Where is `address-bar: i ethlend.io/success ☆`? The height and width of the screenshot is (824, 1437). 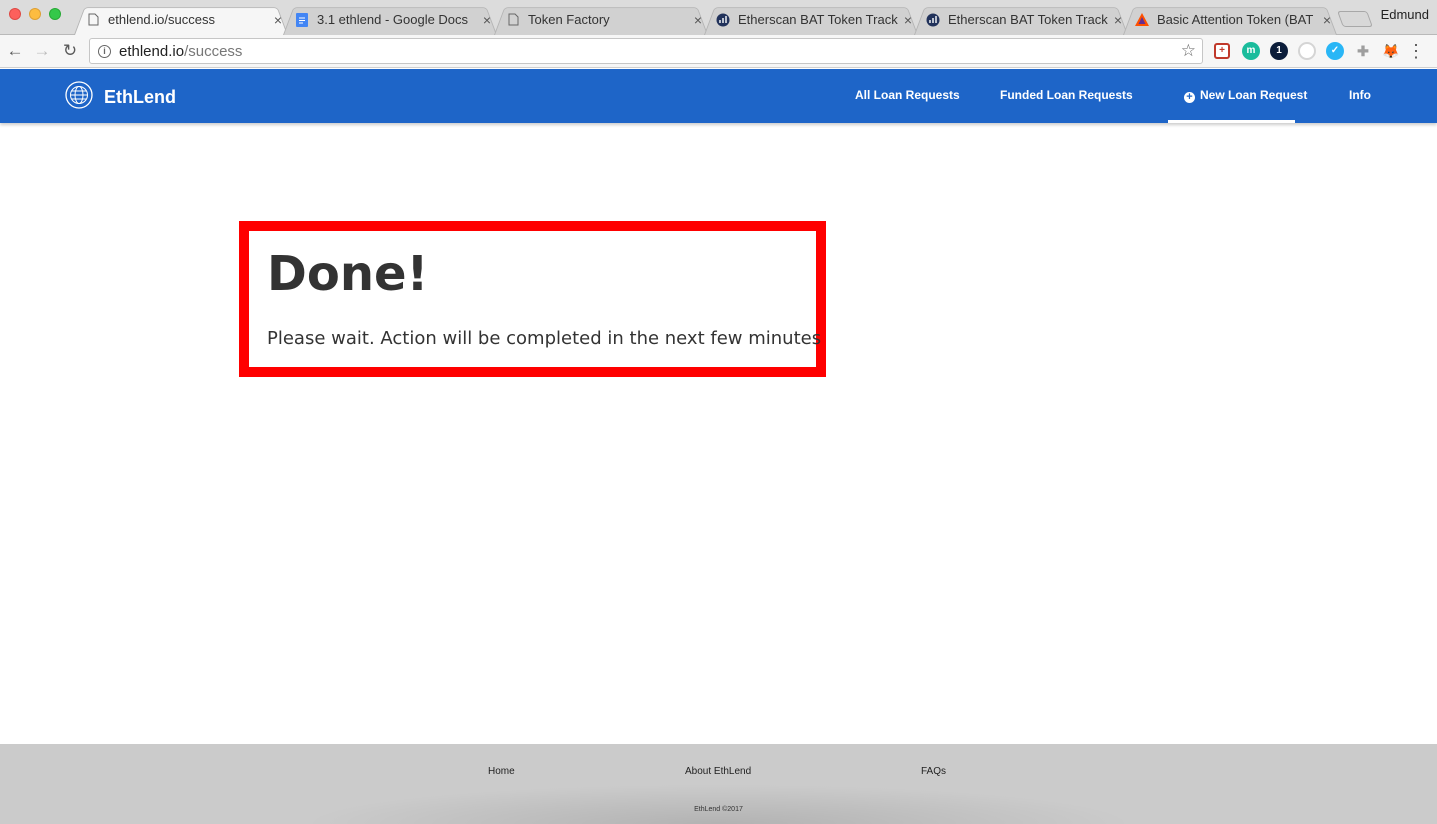
address-bar: i ethlend.io/success ☆ is located at coordinates (646, 51).